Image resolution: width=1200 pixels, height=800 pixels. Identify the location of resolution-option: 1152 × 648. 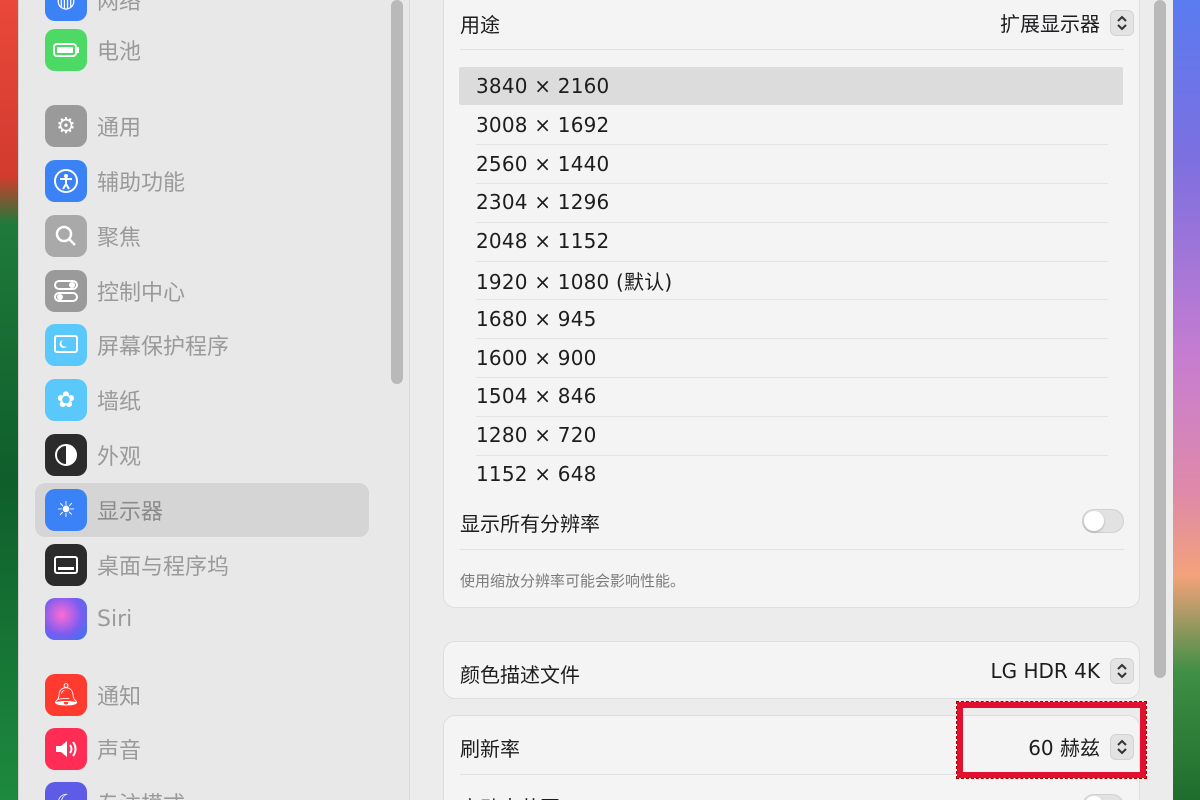
(791, 474).